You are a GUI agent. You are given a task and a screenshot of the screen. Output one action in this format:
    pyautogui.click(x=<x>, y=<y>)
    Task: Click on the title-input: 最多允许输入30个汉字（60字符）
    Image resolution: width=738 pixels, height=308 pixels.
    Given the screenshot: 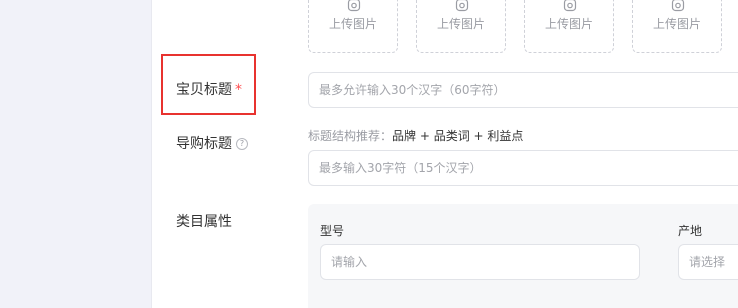 What is the action you would take?
    pyautogui.click(x=523, y=90)
    